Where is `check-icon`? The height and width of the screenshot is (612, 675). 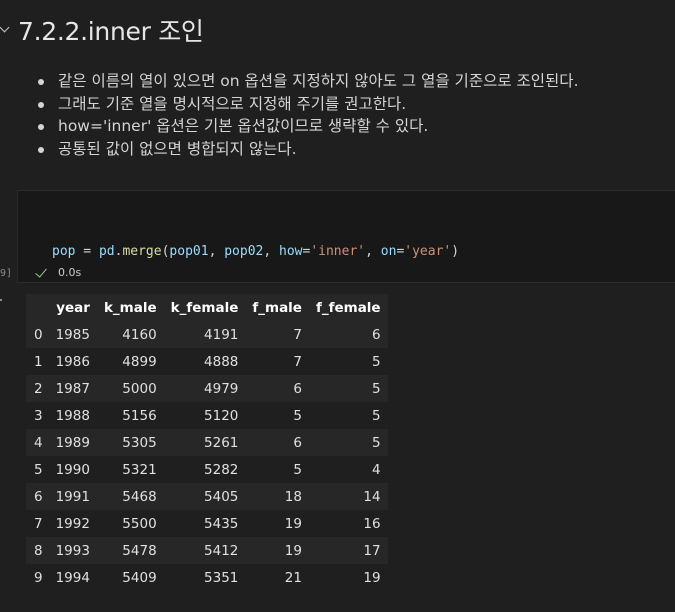 check-icon is located at coordinates (41, 271).